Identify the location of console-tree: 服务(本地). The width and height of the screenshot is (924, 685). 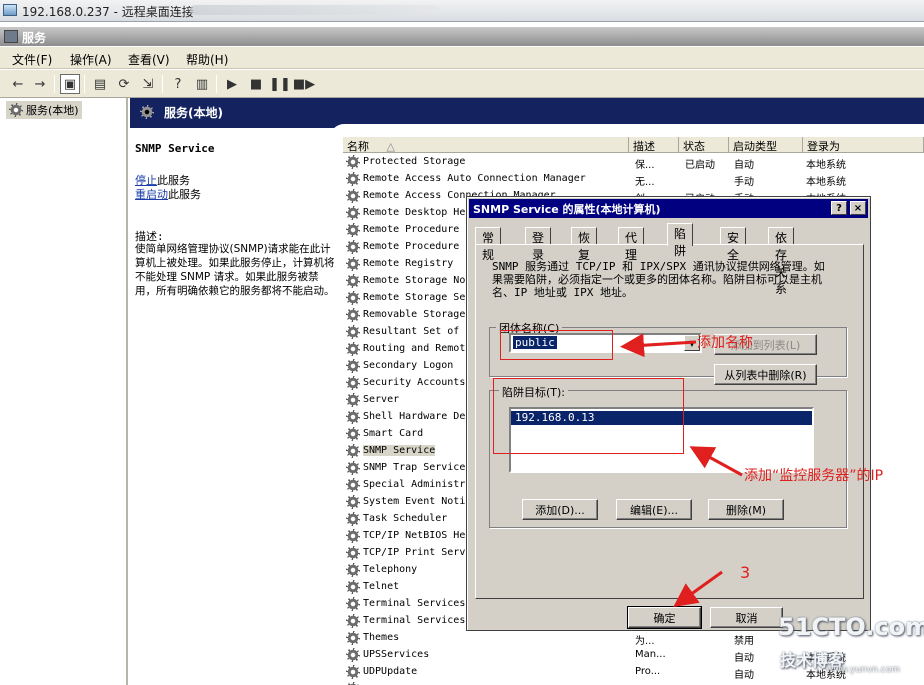
(64, 391).